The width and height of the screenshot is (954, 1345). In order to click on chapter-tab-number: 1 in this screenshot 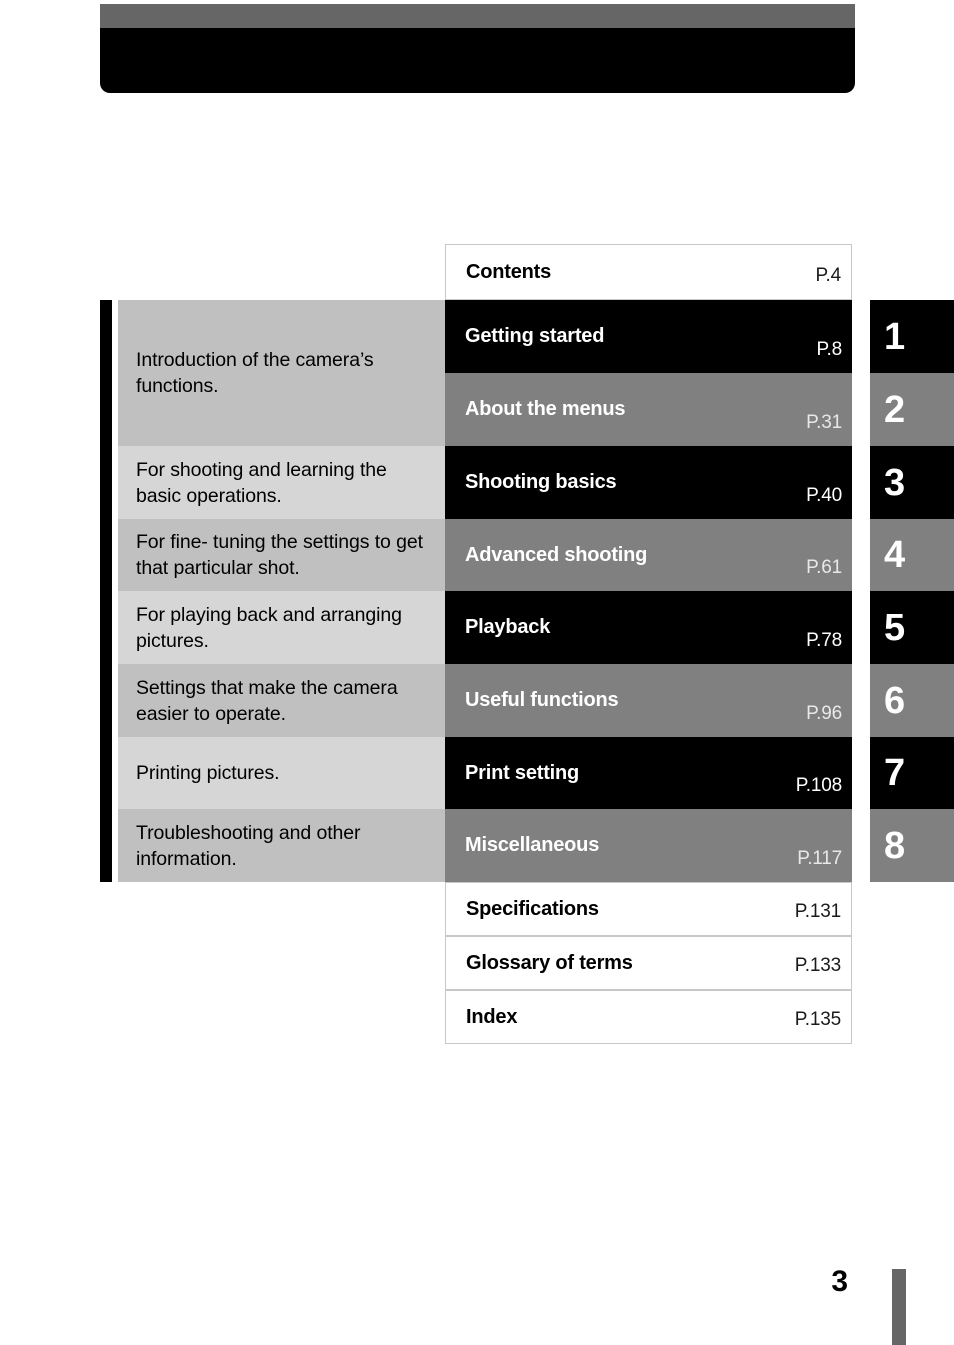, I will do `click(895, 336)`.